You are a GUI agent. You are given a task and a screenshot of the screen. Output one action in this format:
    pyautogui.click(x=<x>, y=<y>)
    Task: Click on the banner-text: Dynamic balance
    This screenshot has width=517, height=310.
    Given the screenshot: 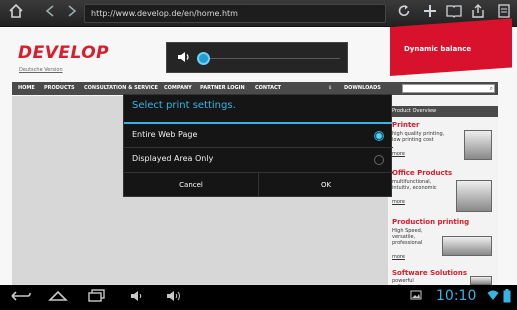 What is the action you would take?
    pyautogui.click(x=438, y=49)
    